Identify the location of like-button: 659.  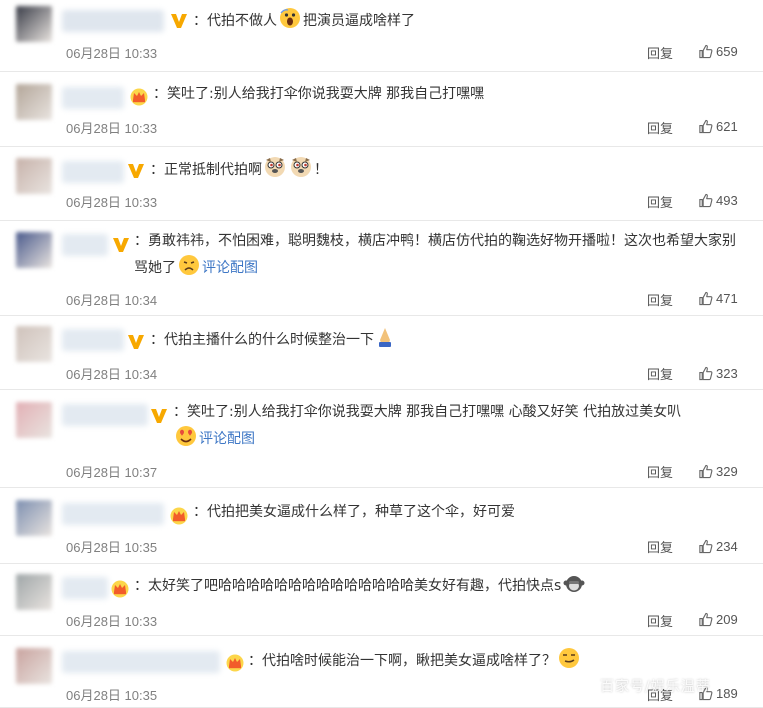
(718, 51).